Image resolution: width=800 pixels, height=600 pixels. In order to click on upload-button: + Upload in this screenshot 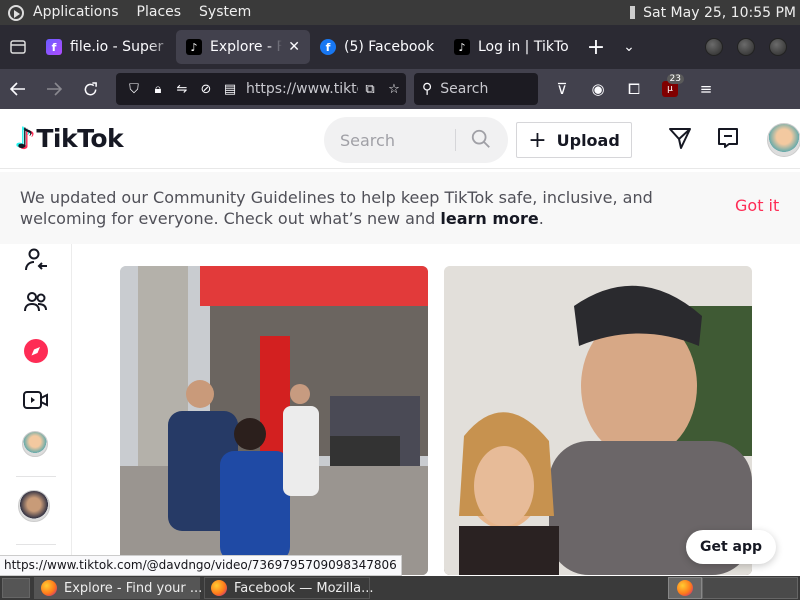, I will do `click(574, 140)`.